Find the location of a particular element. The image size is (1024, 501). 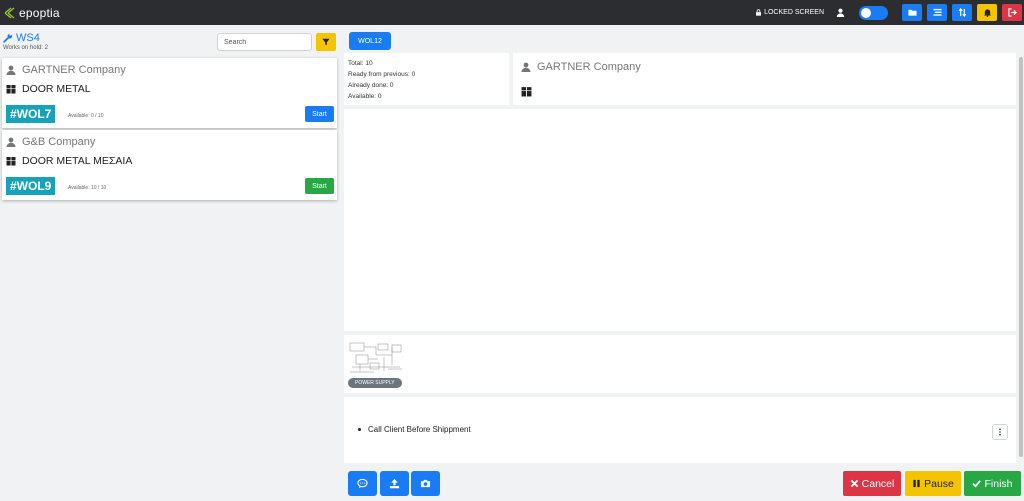

list-button is located at coordinates (937, 12).